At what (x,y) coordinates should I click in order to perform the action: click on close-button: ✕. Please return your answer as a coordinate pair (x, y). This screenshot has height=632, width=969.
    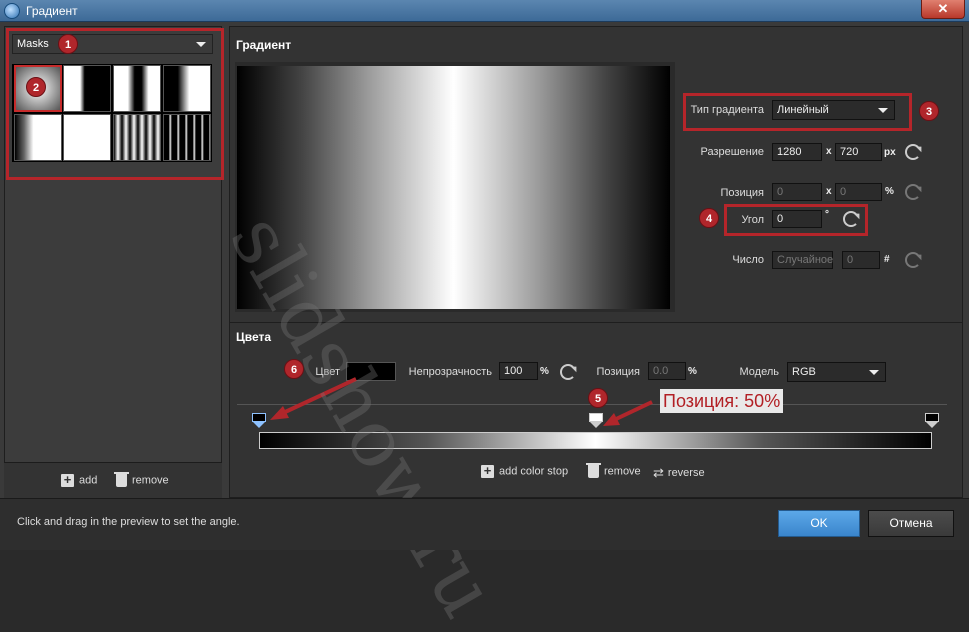
    Looking at the image, I should click on (943, 9).